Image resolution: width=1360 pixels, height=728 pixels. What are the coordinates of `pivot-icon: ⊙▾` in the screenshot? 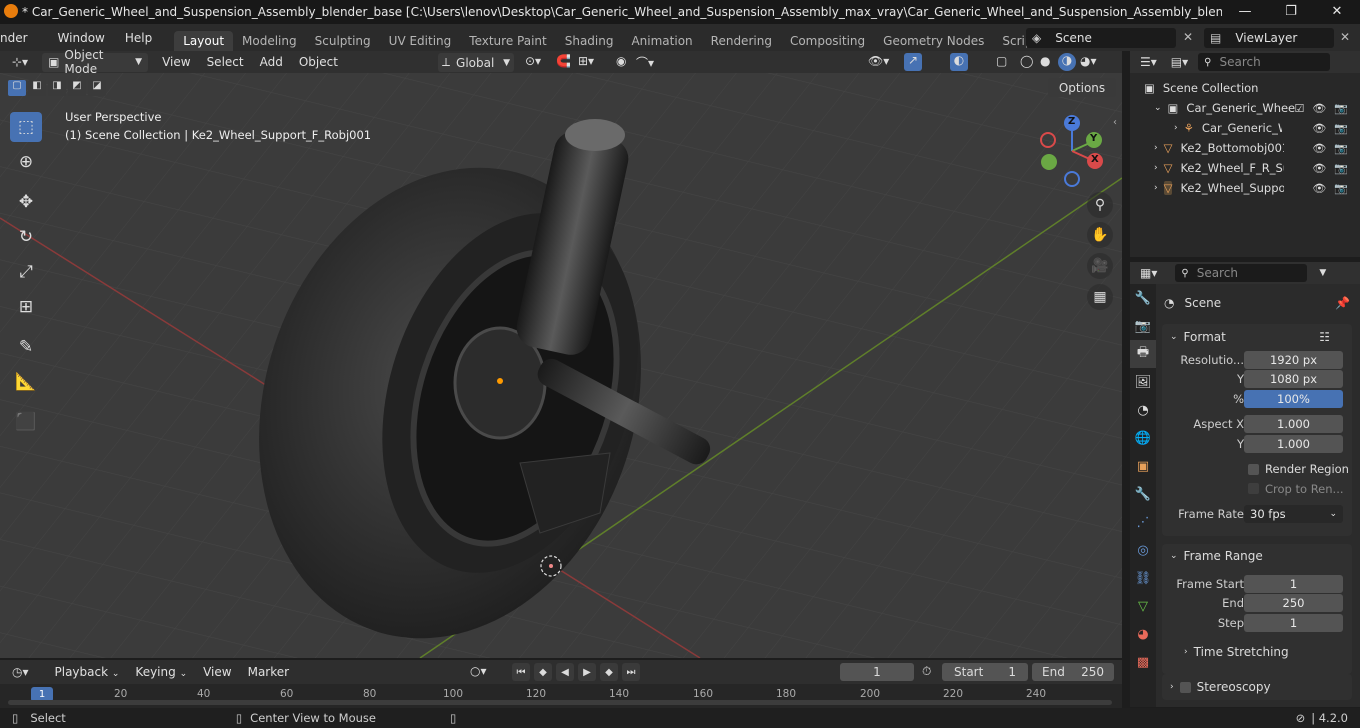 It's located at (533, 61).